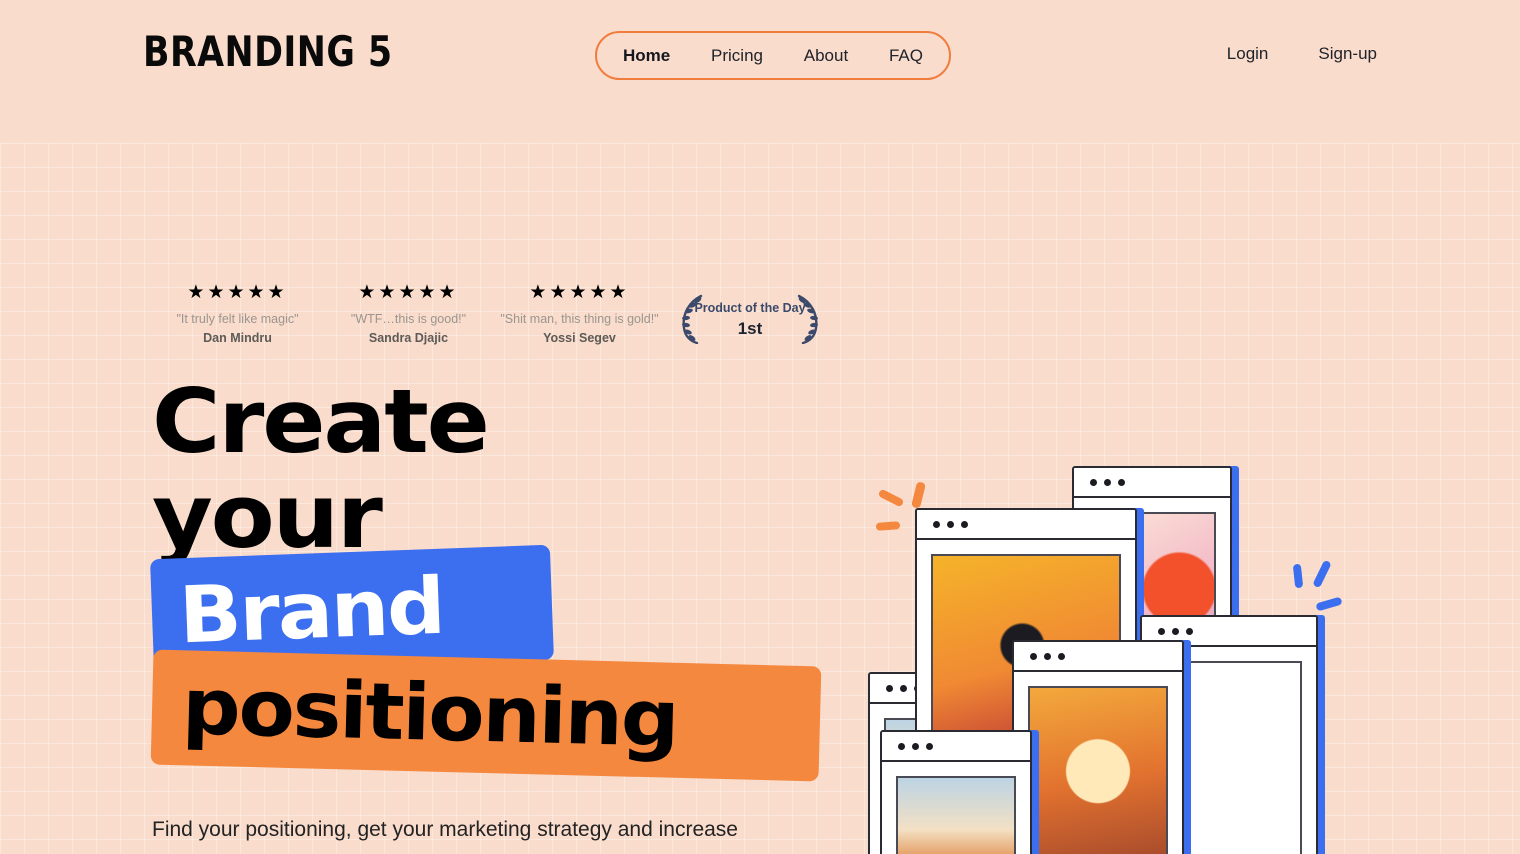 The height and width of the screenshot is (854, 1520). What do you see at coordinates (826, 56) in the screenshot?
I see `nav-item-about: About` at bounding box center [826, 56].